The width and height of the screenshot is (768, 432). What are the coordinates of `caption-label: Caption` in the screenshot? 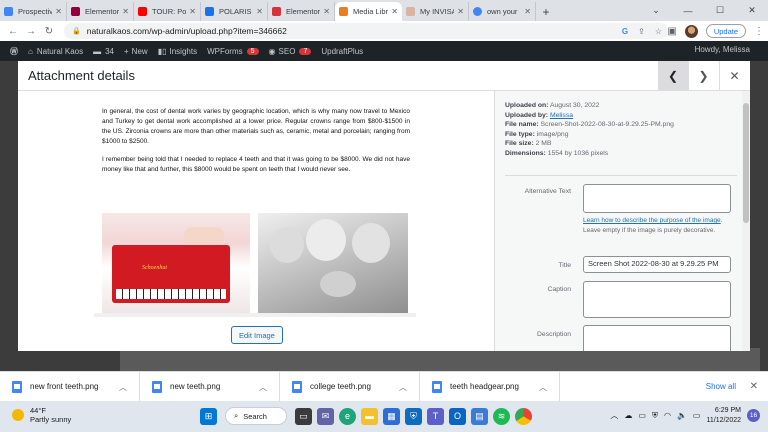 It's located at (559, 289).